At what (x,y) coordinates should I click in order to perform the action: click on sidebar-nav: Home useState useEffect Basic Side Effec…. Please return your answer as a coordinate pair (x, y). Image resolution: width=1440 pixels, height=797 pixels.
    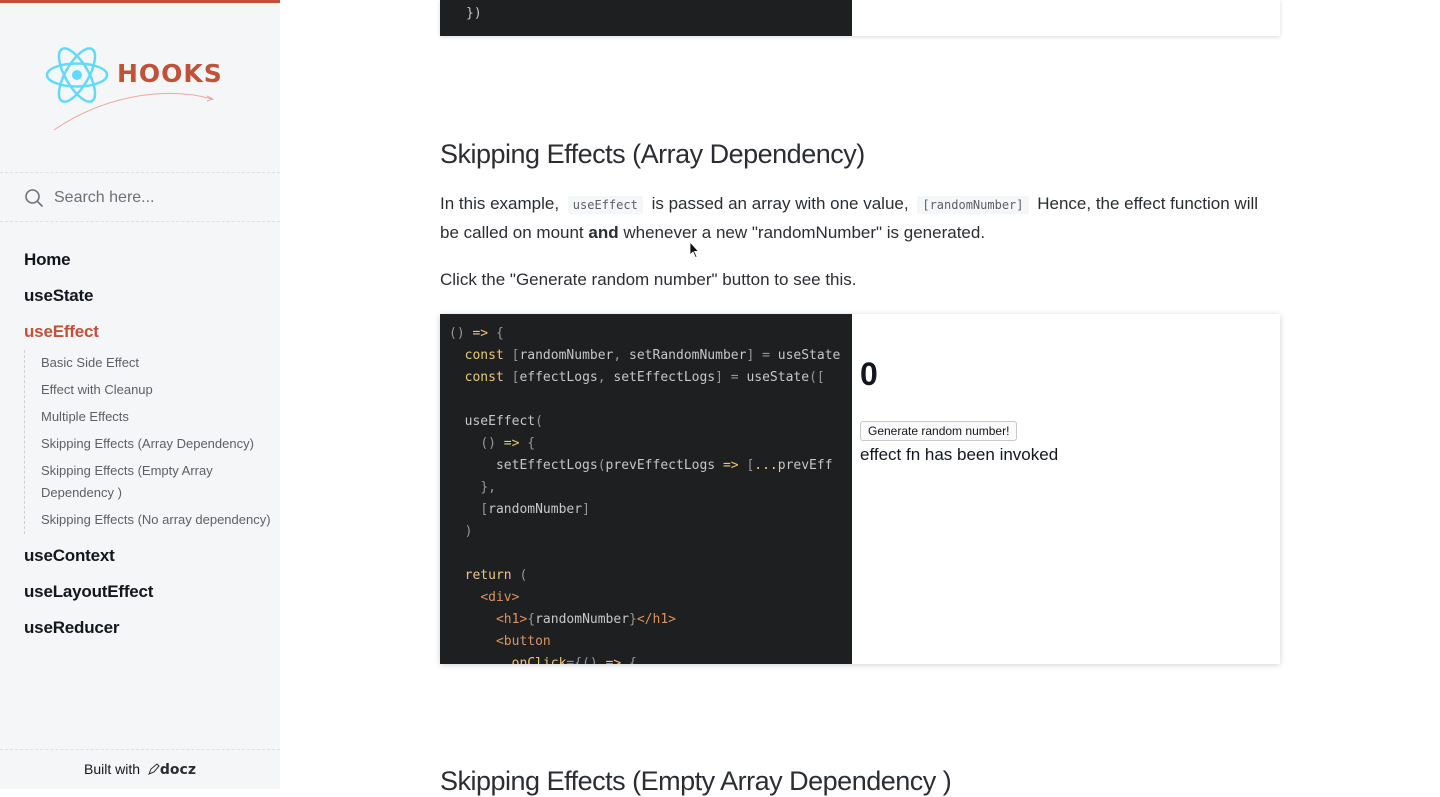
    Looking at the image, I should click on (152, 450).